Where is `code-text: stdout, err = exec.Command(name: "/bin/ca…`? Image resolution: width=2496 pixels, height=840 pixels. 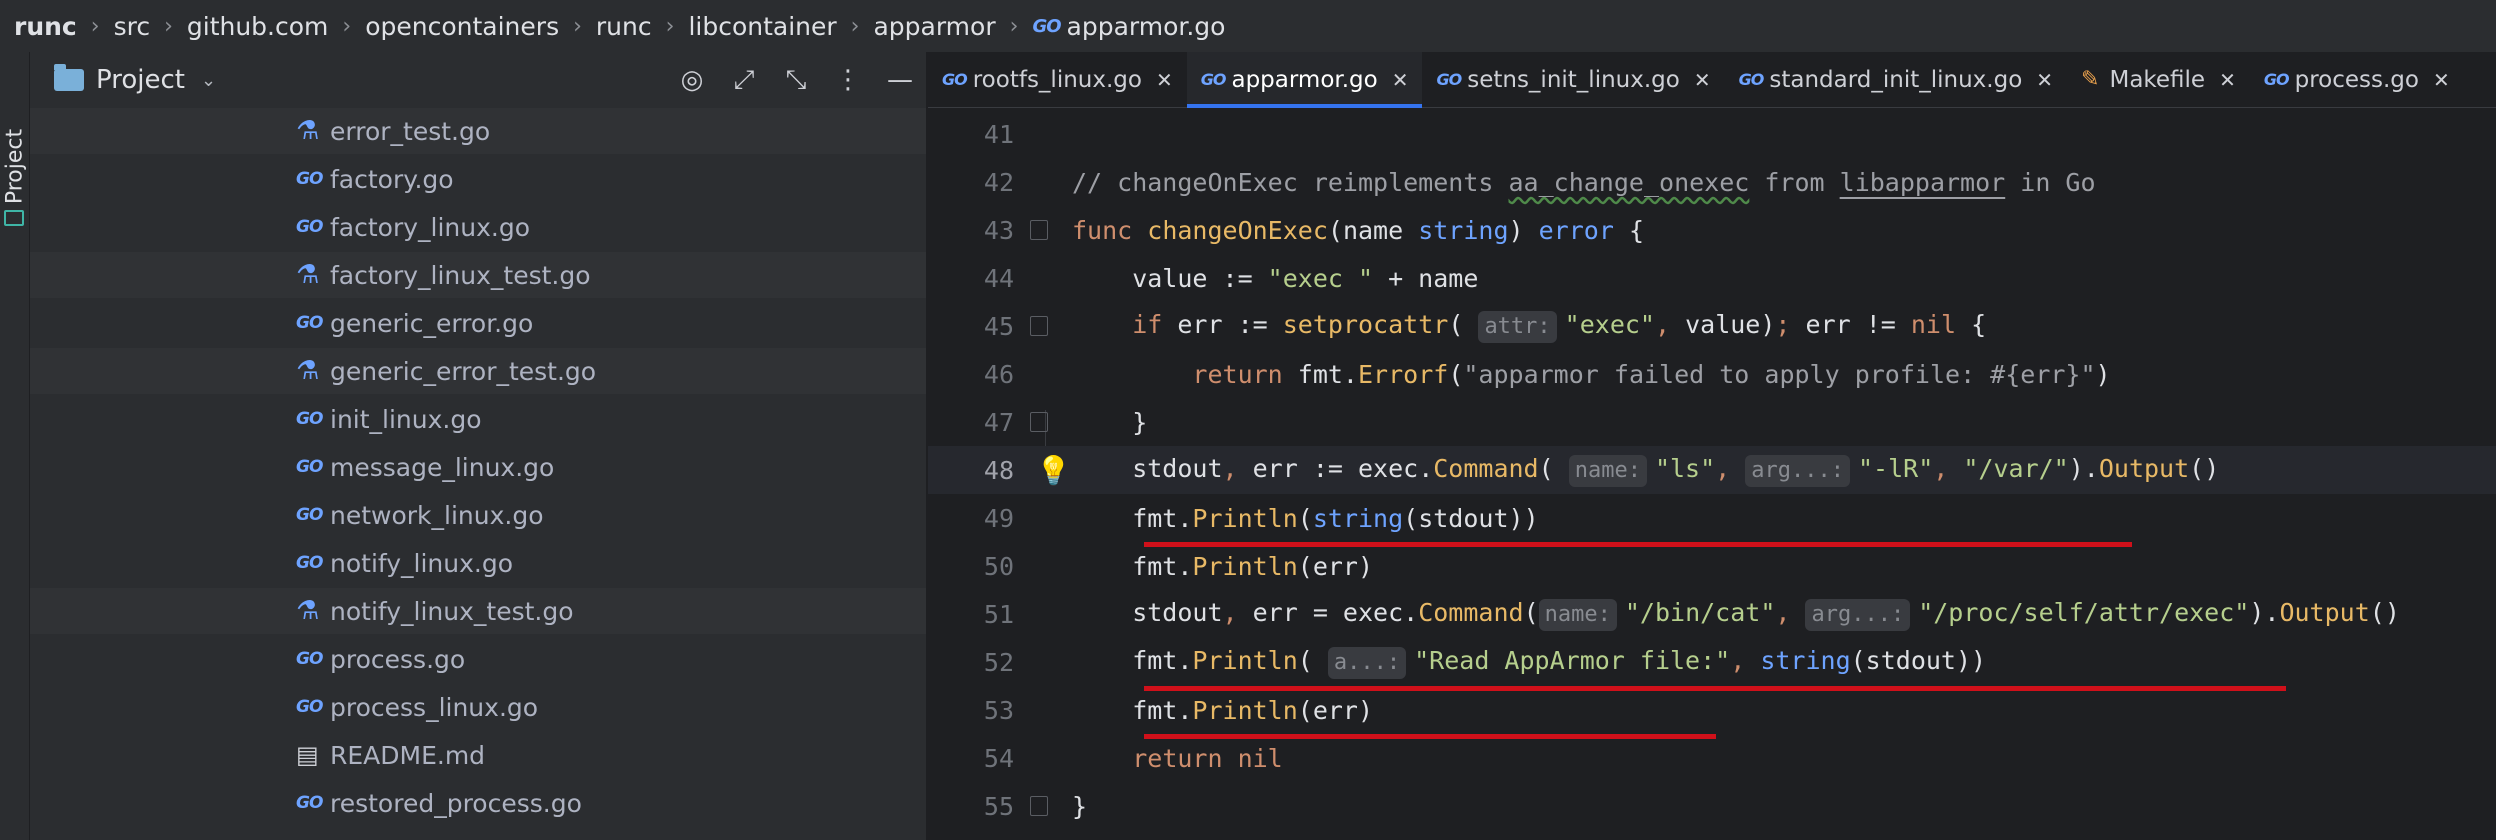
code-text: stdout, err = exec.Command(name: "/bin/ca… is located at coordinates (1784, 614).